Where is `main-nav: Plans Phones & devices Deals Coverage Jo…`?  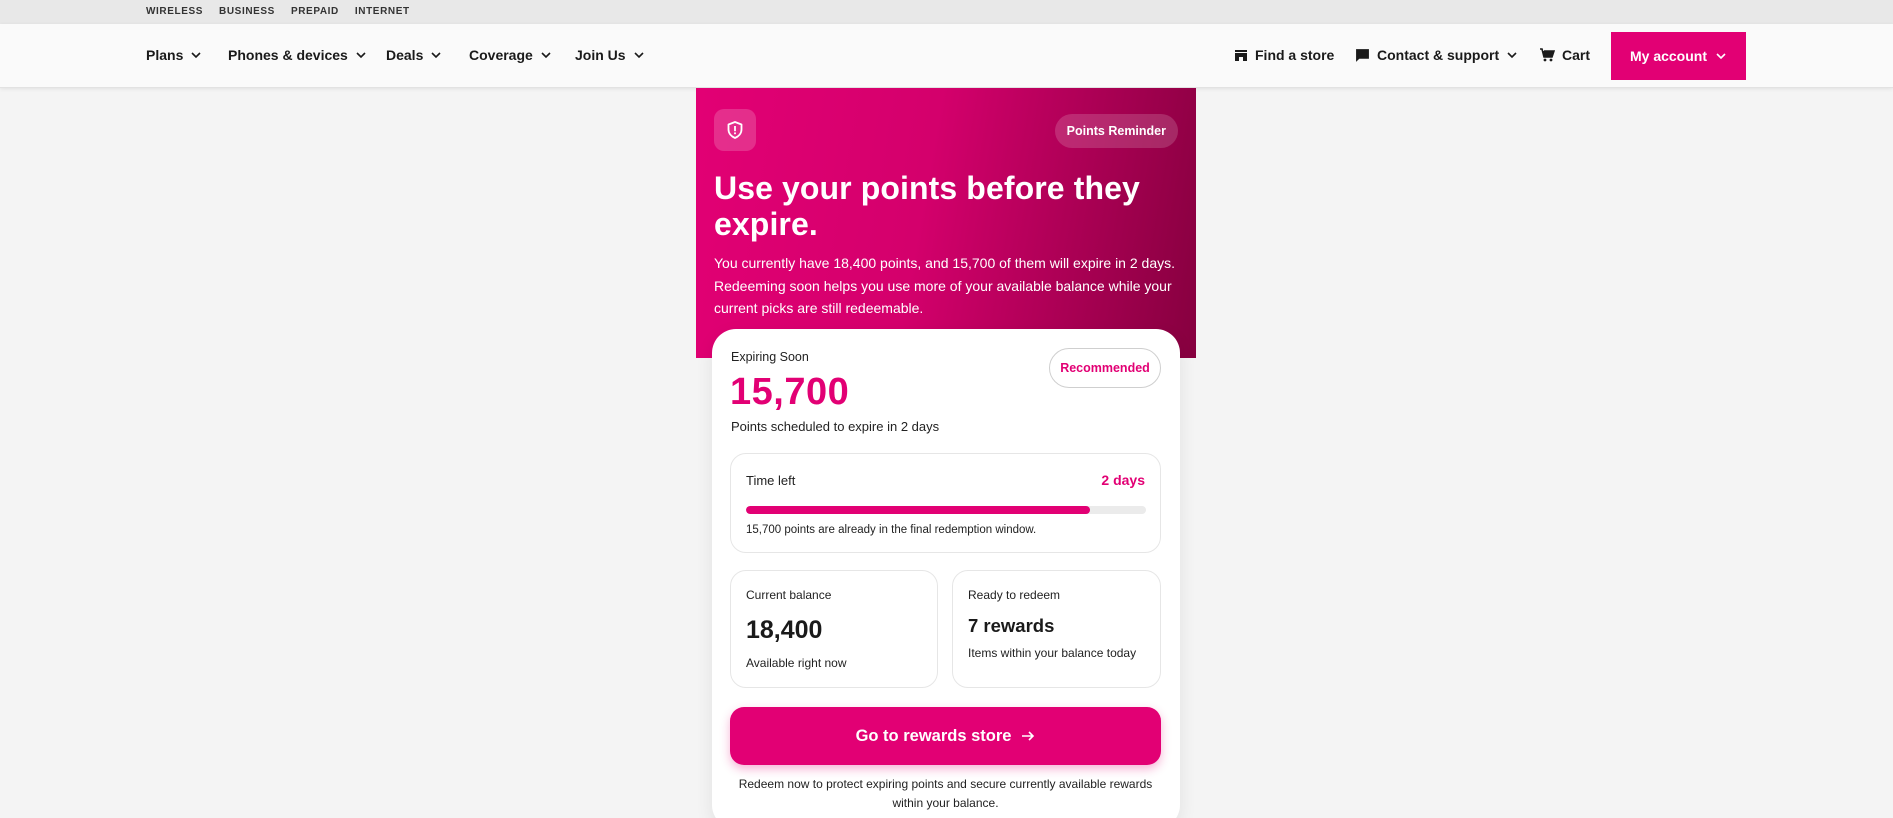
main-nav: Plans Phones & devices Deals Coverage Jo… is located at coordinates (946, 56).